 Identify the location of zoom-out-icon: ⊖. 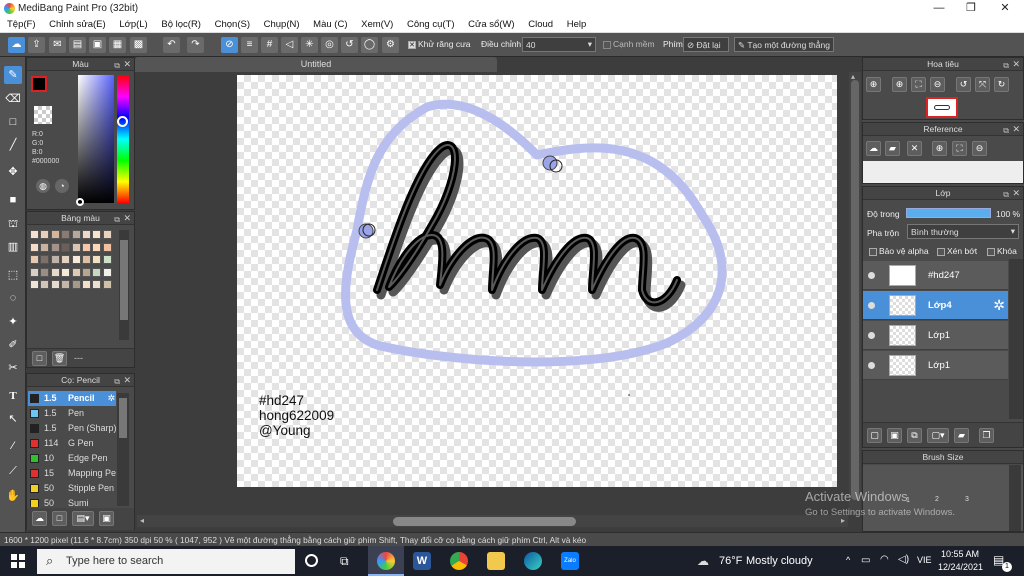
(979, 148).